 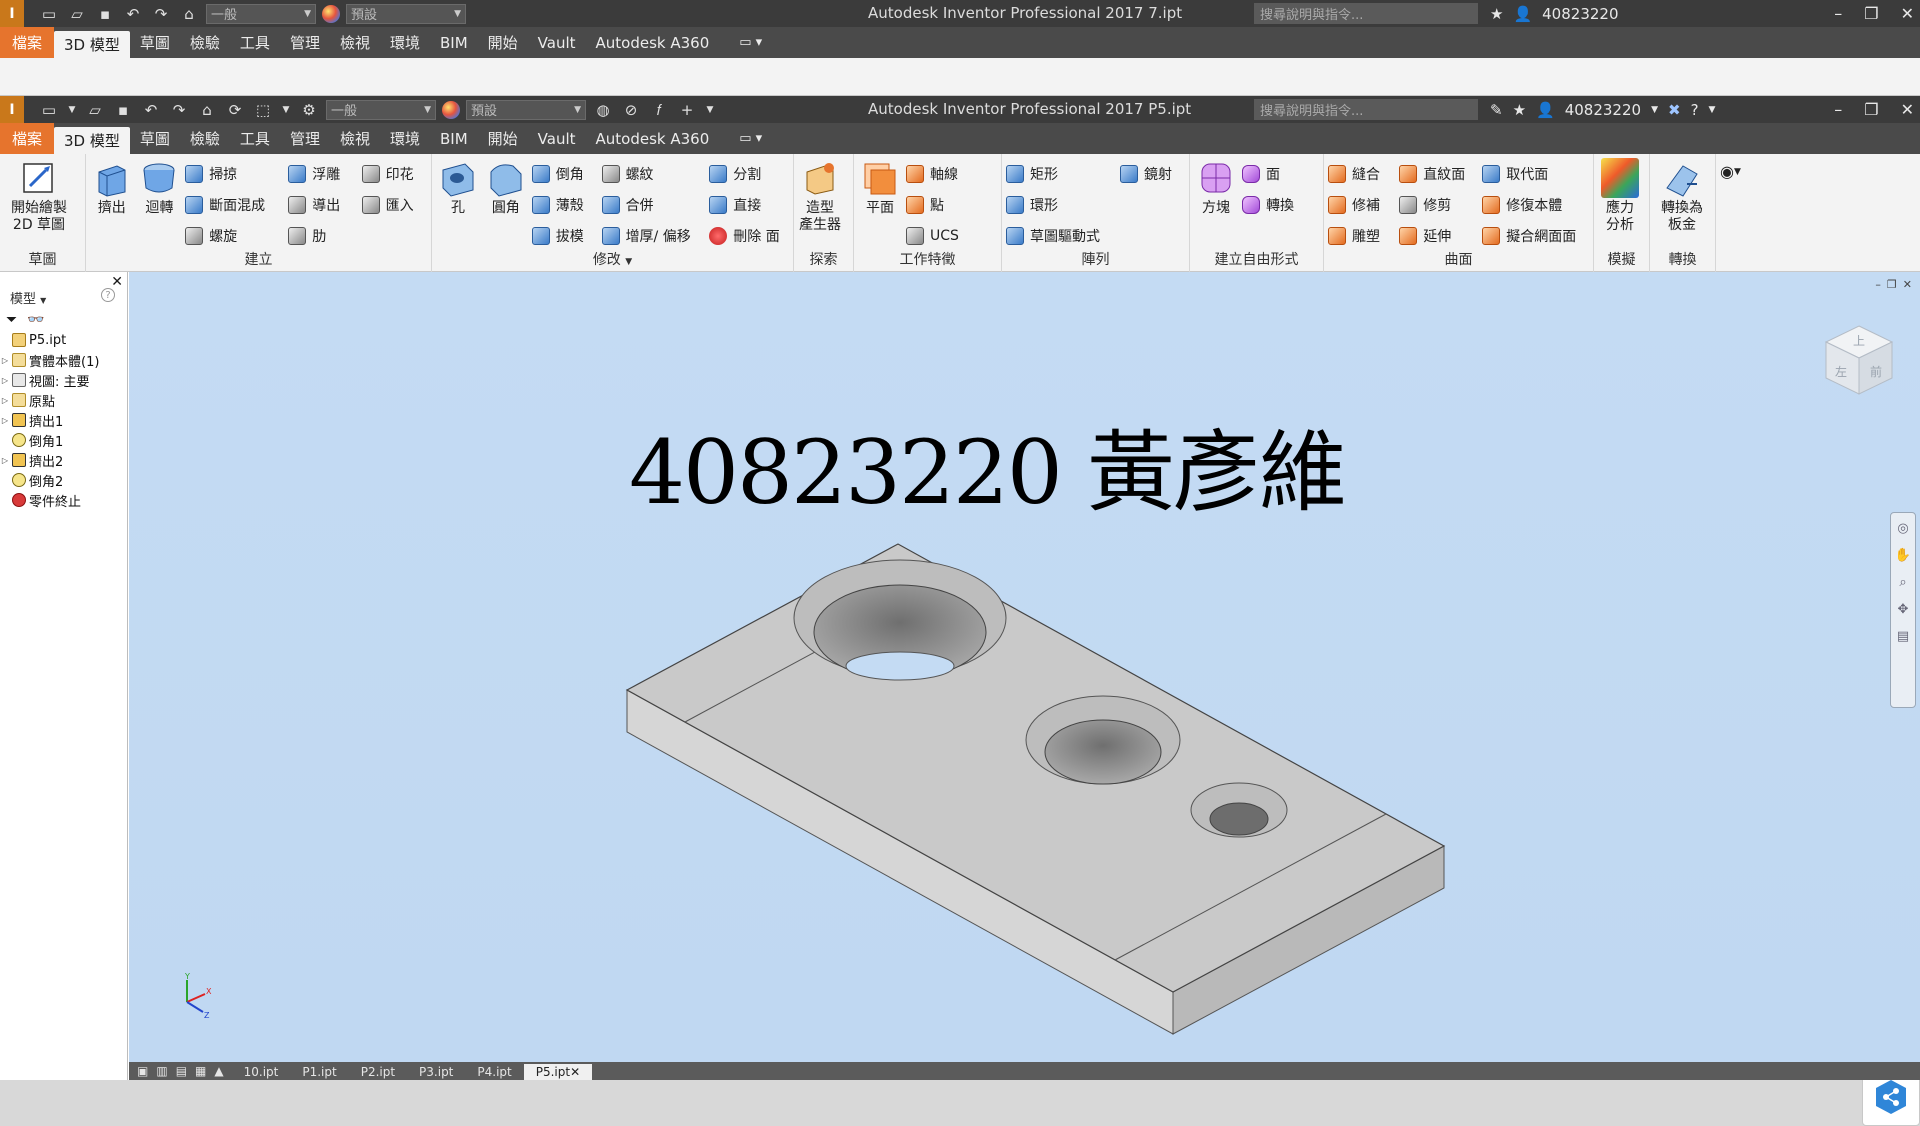 What do you see at coordinates (64, 360) in the screenshot?
I see `tree-item: ▷ 實體本體(1)` at bounding box center [64, 360].